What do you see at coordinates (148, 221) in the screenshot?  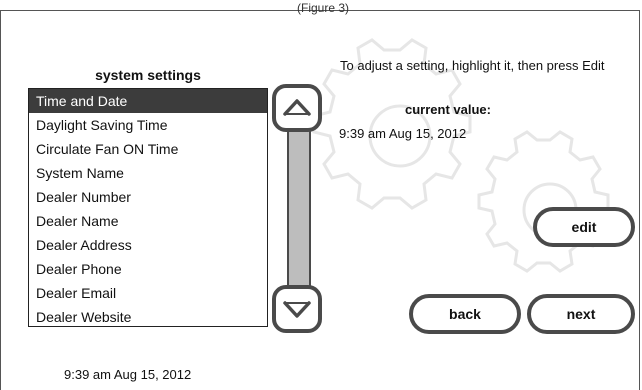 I see `list-item-dealer-name: Dealer Name` at bounding box center [148, 221].